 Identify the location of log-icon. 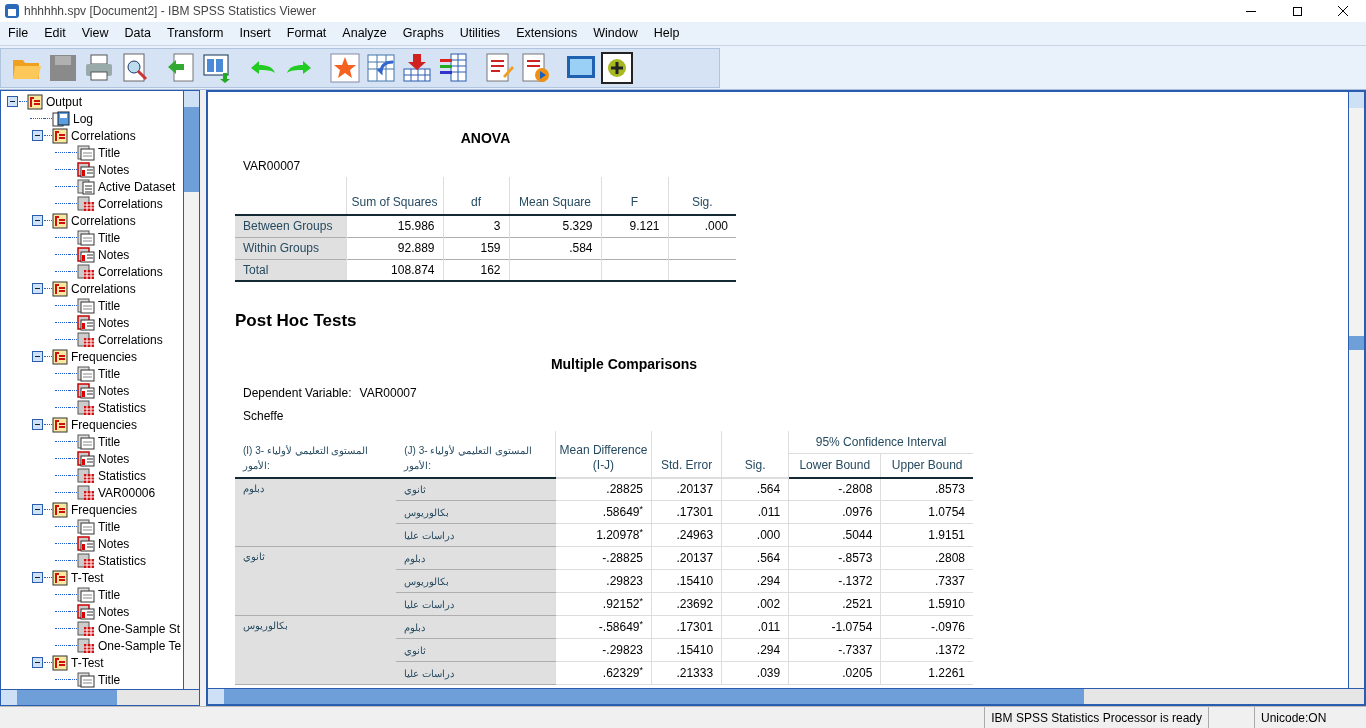
(61, 118).